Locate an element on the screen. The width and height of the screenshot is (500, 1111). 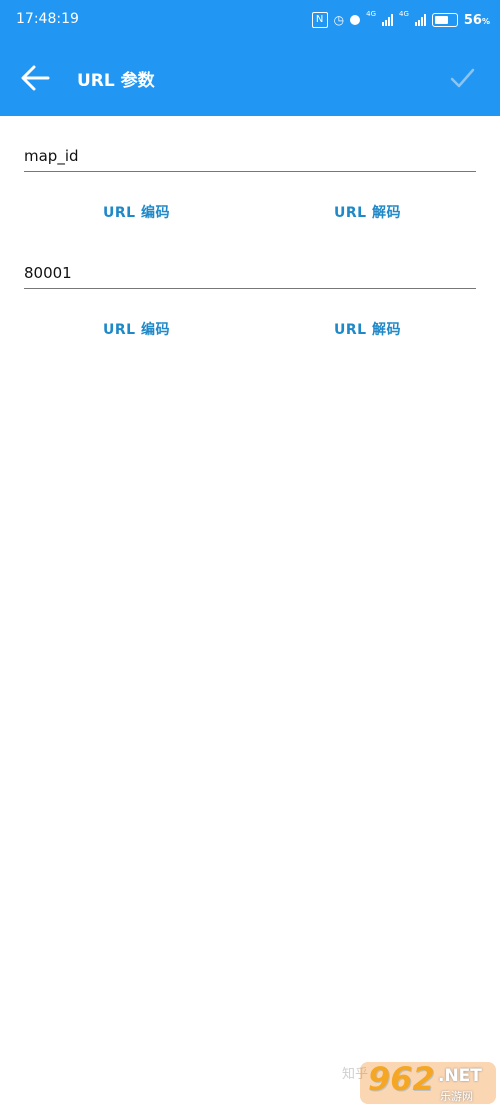
status-time: 17:48:19 is located at coordinates (47, 19).